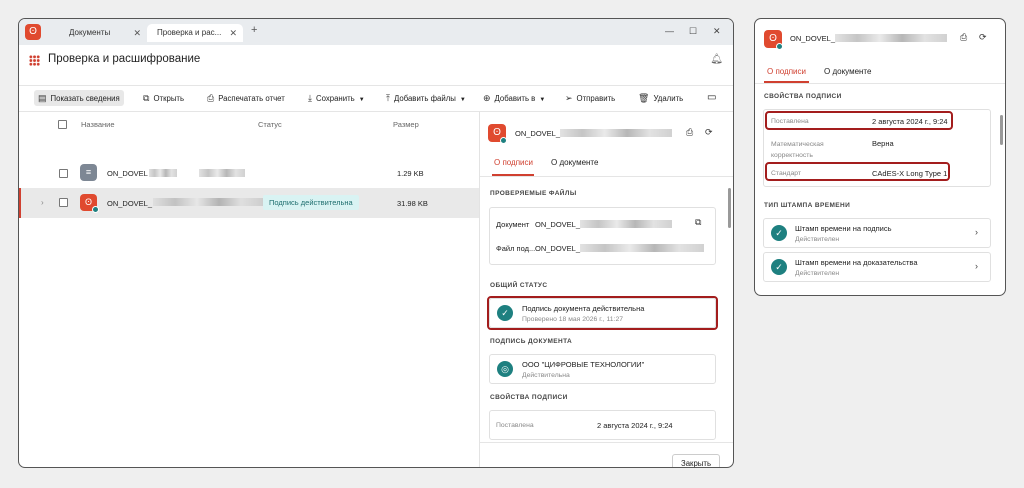 Image resolution: width=1024 pixels, height=488 pixels. I want to click on page-header: Проверка и расшифрование 🔔︎, so click(376, 61).